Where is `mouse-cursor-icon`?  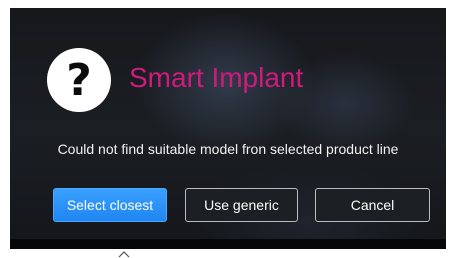 mouse-cursor-icon is located at coordinates (124, 254).